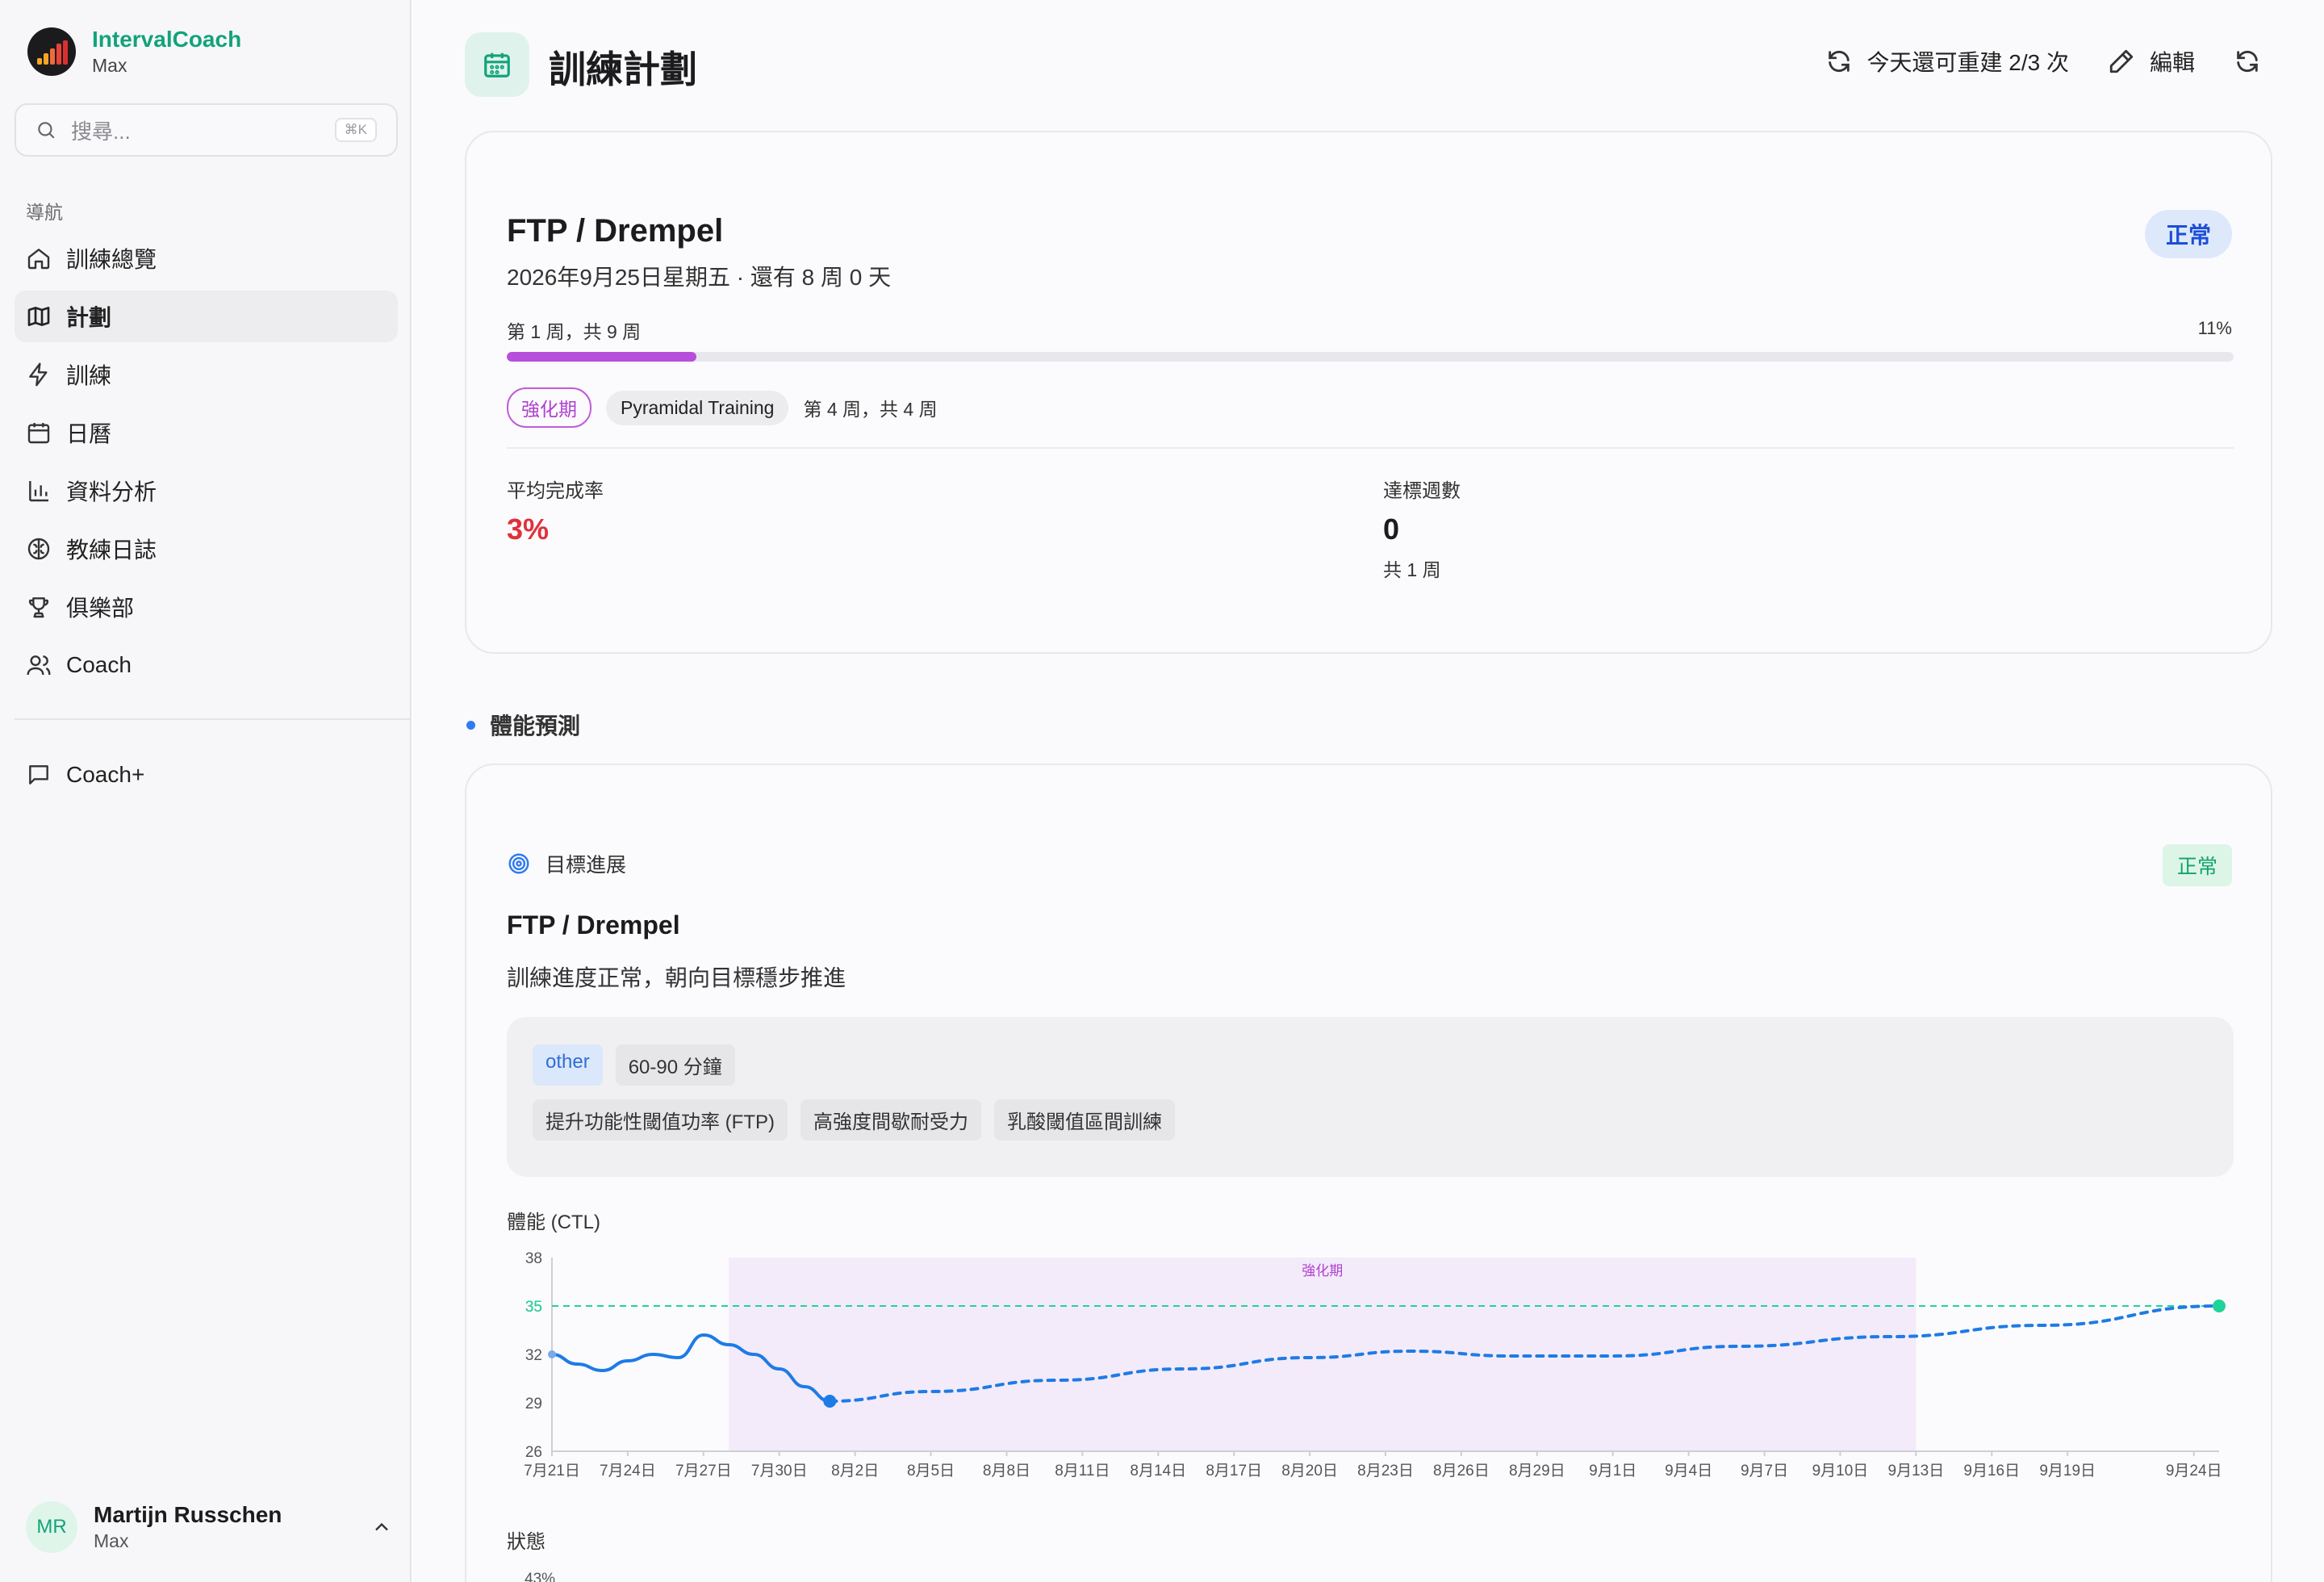 Image resolution: width=2324 pixels, height=1582 pixels. I want to click on app-name: IntervalCoach, so click(167, 39).